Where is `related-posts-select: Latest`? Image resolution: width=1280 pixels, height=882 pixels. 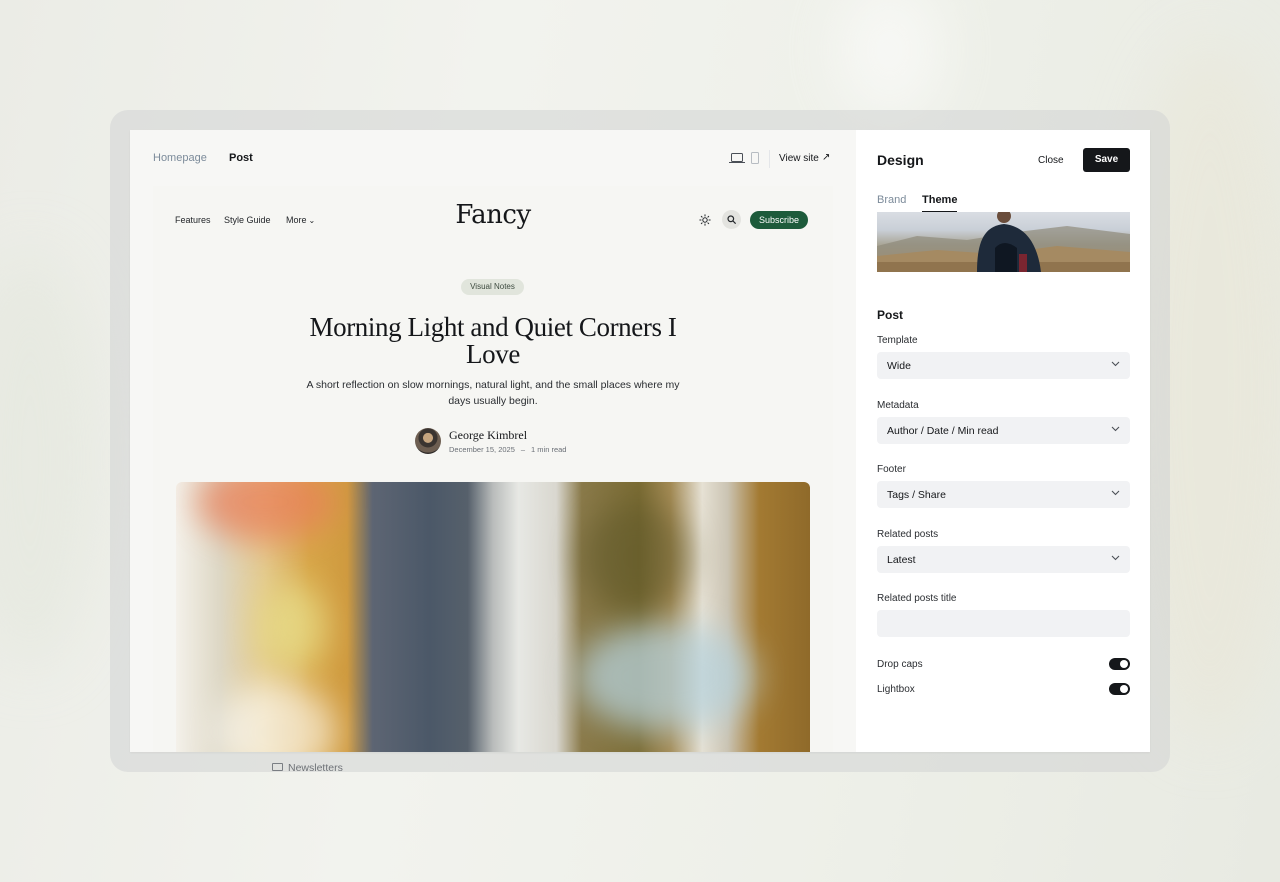
related-posts-select: Latest is located at coordinates (1003, 559).